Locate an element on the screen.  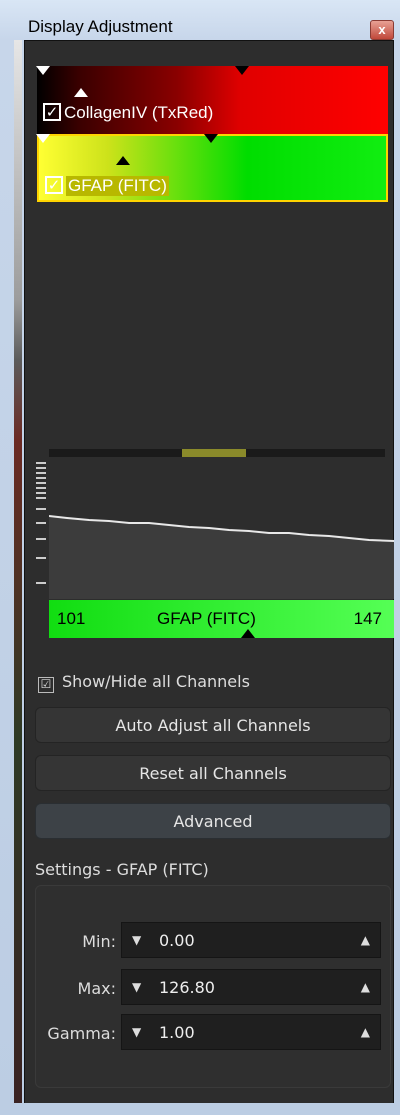
close-icon: x is located at coordinates (382, 29).